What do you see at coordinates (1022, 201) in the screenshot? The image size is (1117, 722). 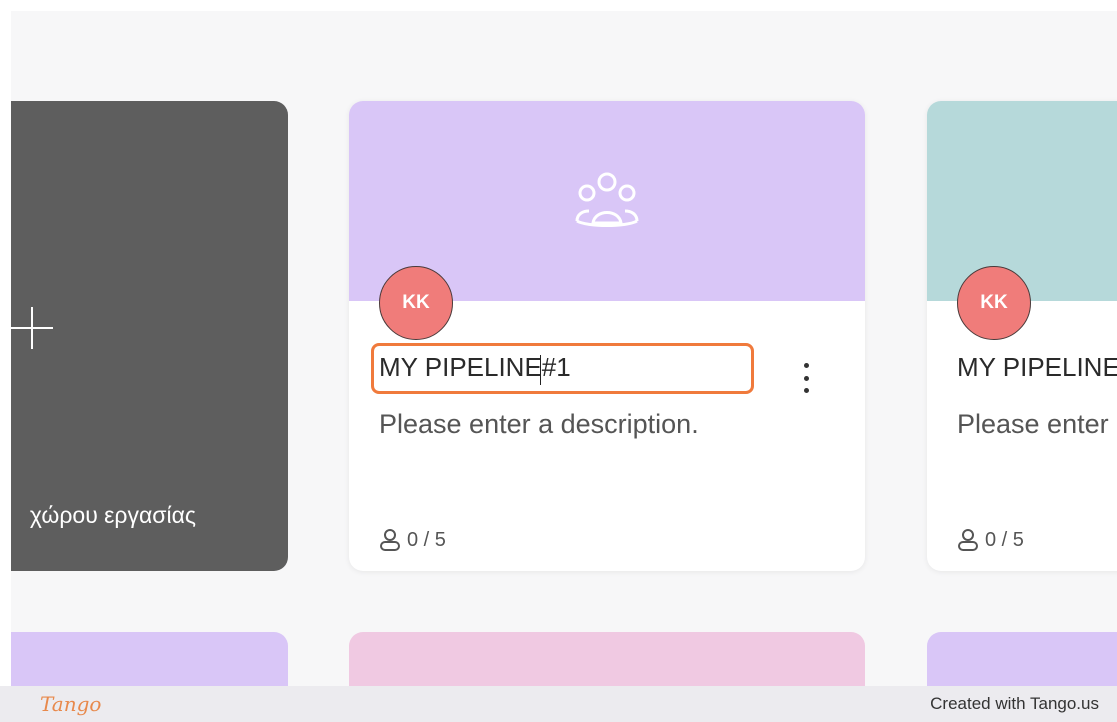 I see `card-banner` at bounding box center [1022, 201].